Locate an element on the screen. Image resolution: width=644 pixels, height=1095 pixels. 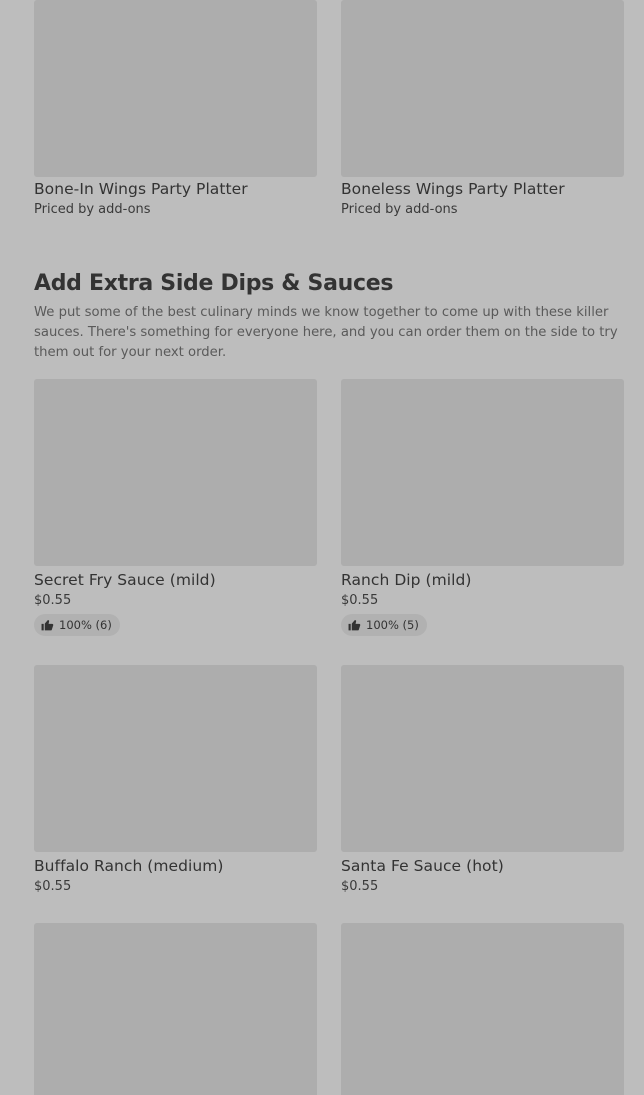
rating-badge: 100% (6) is located at coordinates (77, 625).